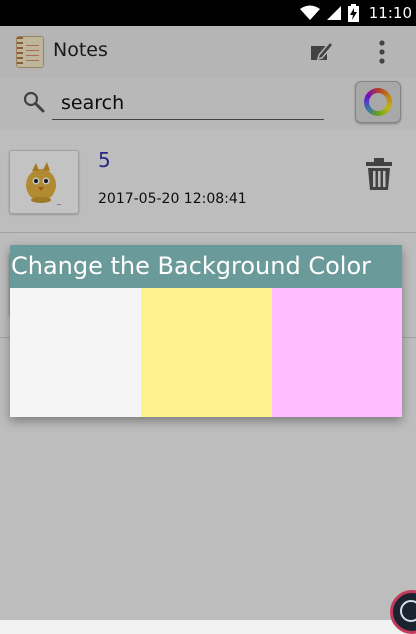 This screenshot has width=416, height=634. What do you see at coordinates (75, 352) in the screenshot?
I see `color-swatch-white` at bounding box center [75, 352].